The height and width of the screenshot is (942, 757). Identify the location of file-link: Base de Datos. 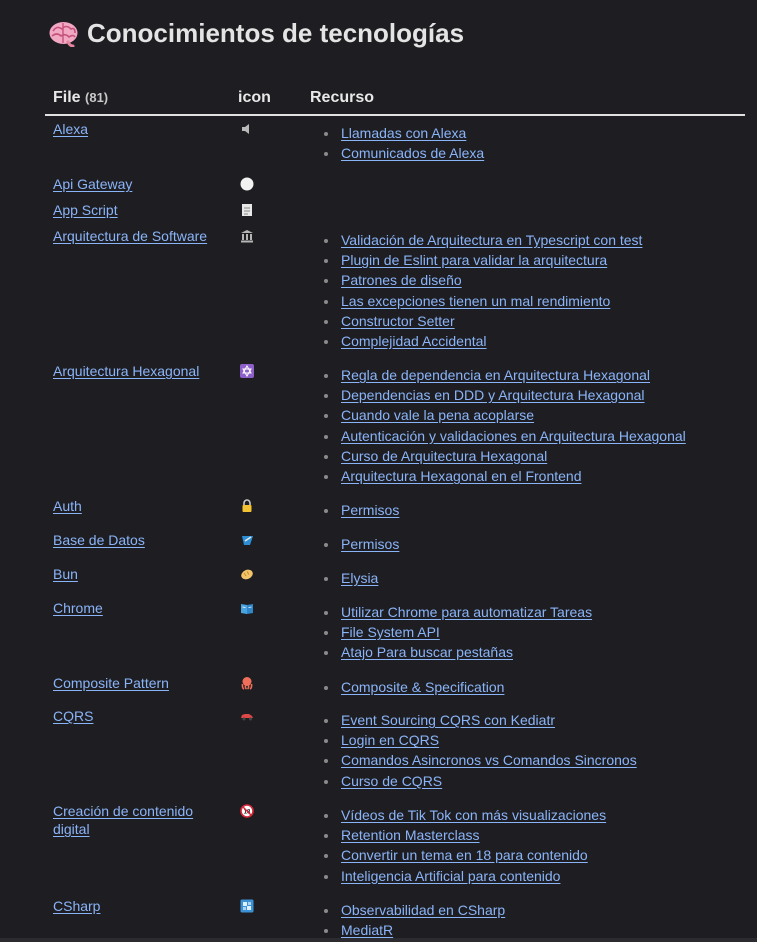
(99, 540).